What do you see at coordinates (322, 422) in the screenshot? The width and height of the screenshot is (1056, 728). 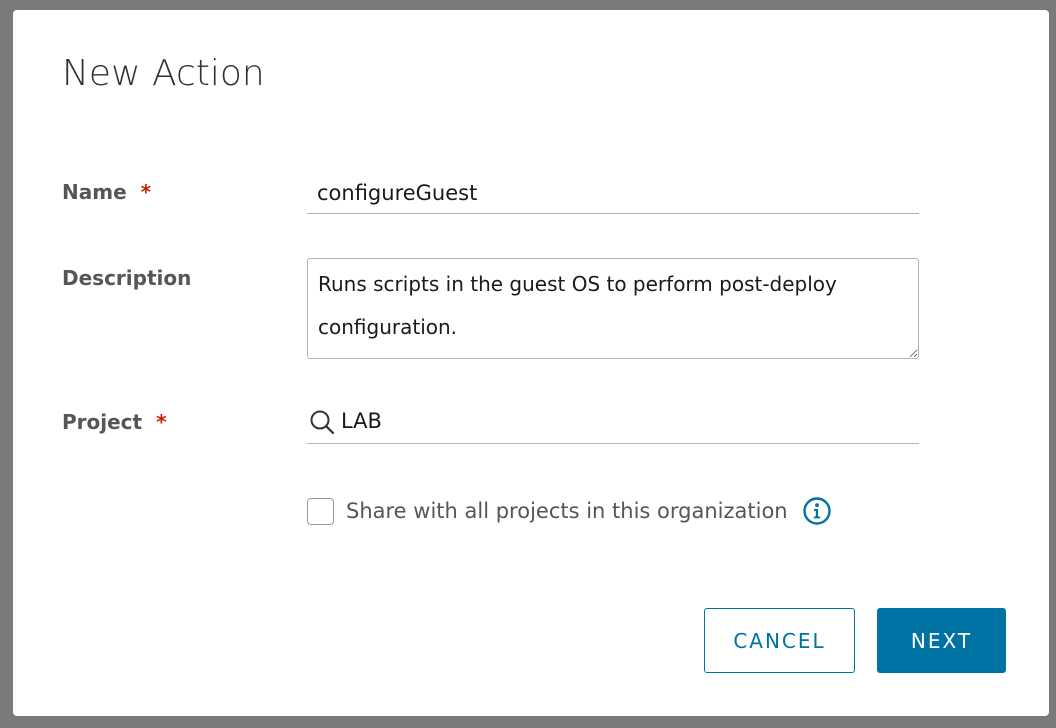 I see `search-icon` at bounding box center [322, 422].